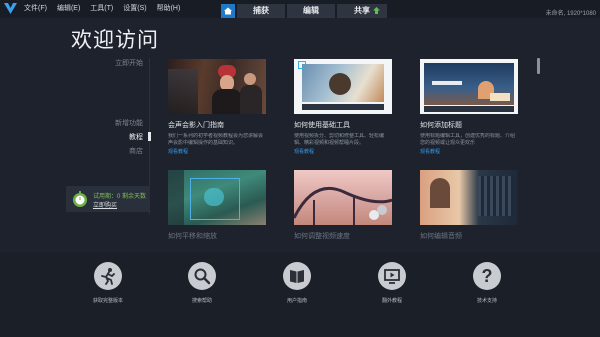  What do you see at coordinates (68, 9) in the screenshot?
I see `menu-edit: 编辑(E)` at bounding box center [68, 9].